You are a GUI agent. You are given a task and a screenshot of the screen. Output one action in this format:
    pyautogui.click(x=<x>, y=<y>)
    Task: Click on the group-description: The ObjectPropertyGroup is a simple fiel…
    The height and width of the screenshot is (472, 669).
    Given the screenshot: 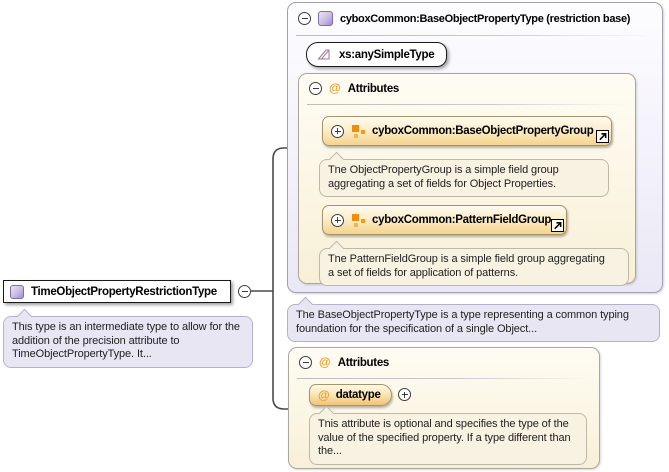 What is the action you would take?
    pyautogui.click(x=464, y=174)
    